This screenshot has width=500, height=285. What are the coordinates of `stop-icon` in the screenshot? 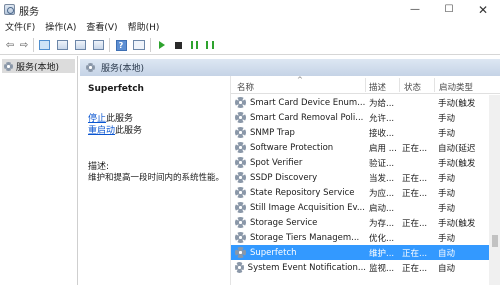 It's located at (178, 45).